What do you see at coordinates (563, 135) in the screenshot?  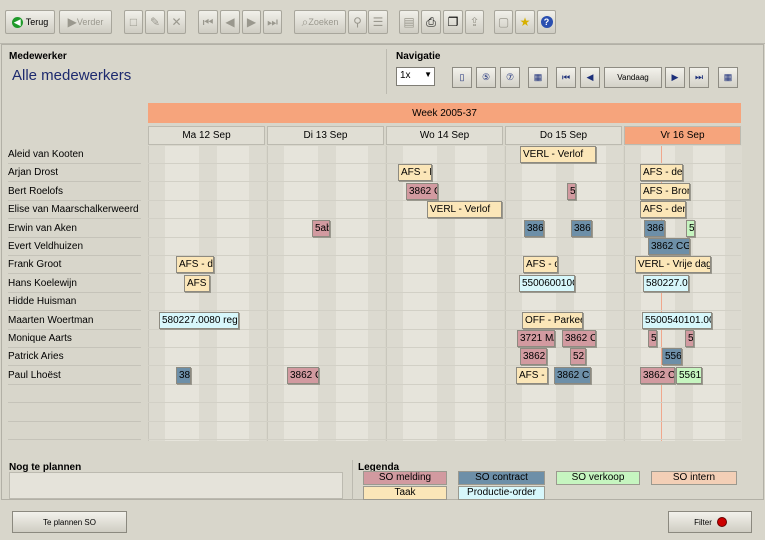 I see `day-header-thu: Do 15 Sep` at bounding box center [563, 135].